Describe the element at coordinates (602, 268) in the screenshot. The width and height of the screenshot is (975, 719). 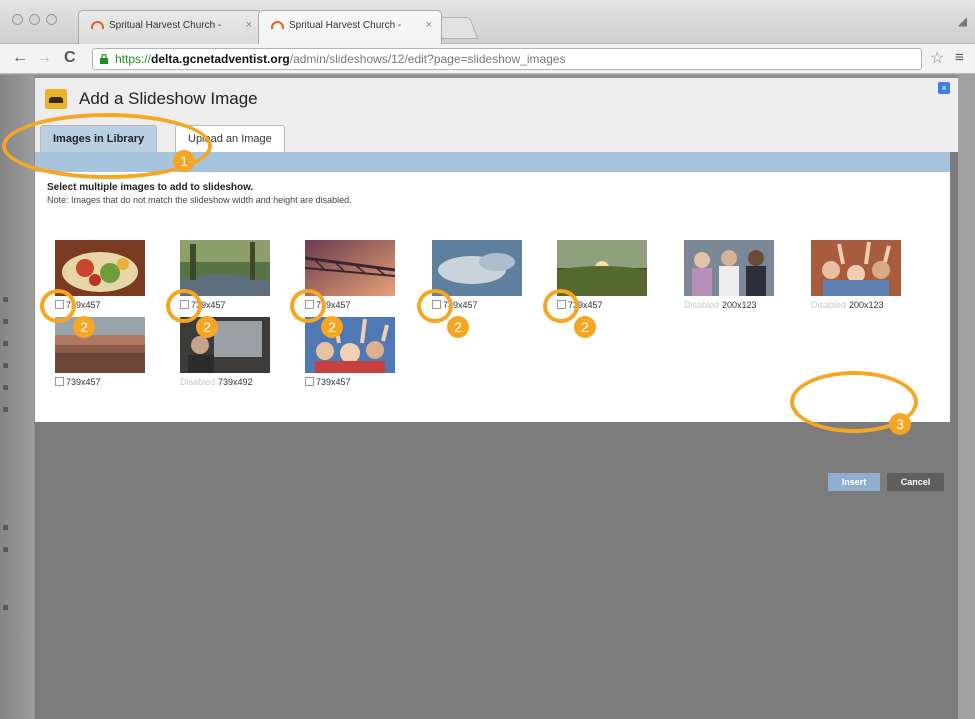
I see `thumb-field-sunrise` at that location.